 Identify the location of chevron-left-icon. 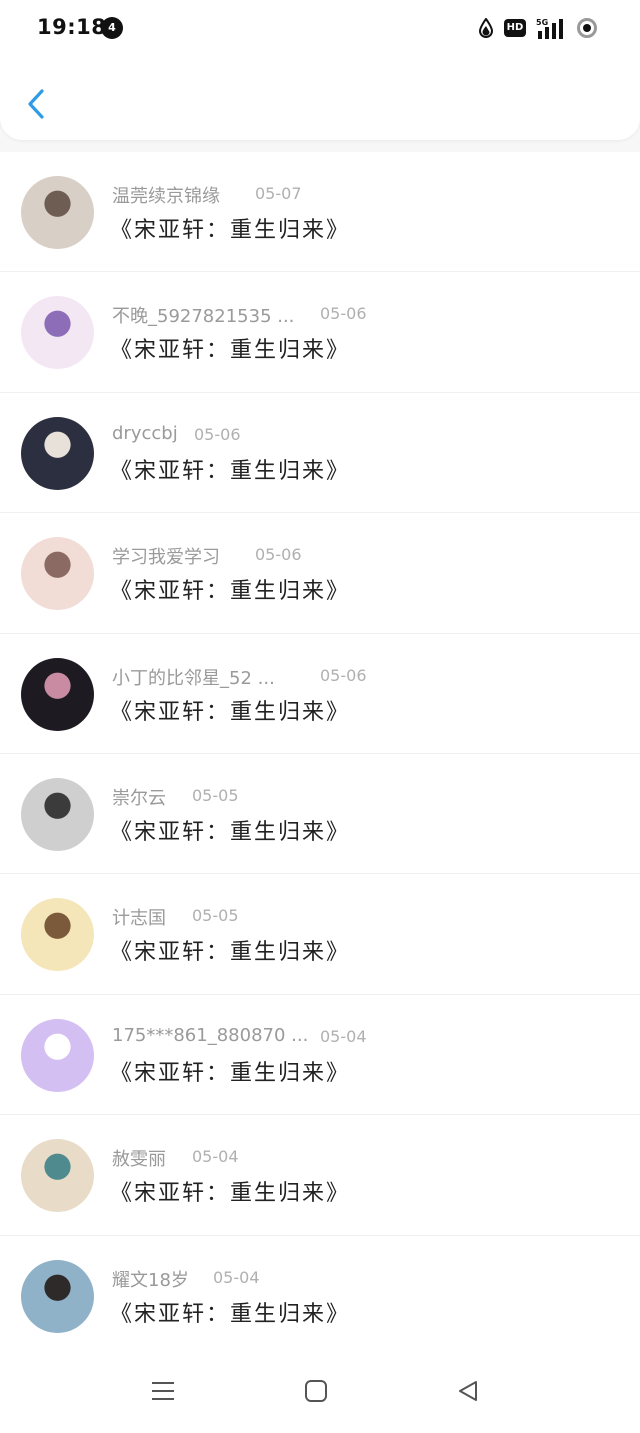
(36, 104).